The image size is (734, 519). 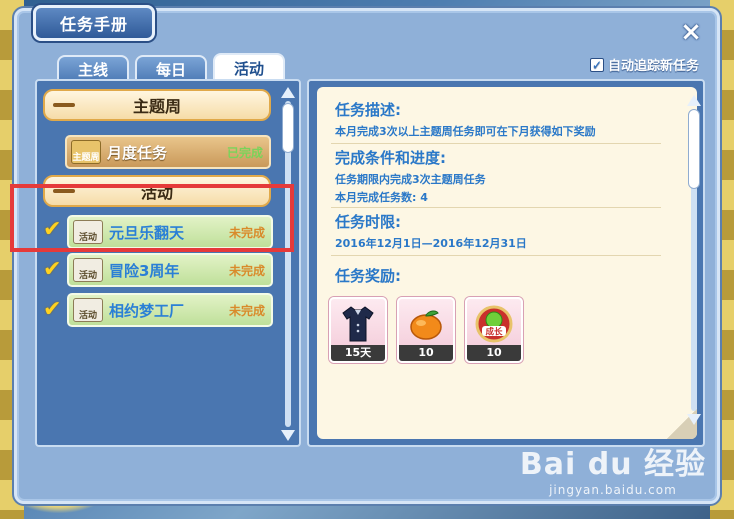 I want to click on detail-scrollbar, so click(x=694, y=260).